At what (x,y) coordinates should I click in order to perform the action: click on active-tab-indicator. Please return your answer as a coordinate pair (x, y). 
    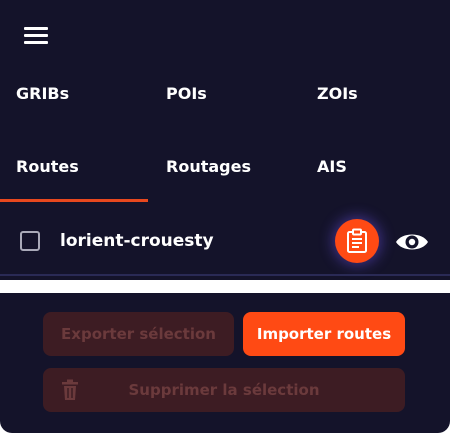
    Looking at the image, I should click on (74, 200).